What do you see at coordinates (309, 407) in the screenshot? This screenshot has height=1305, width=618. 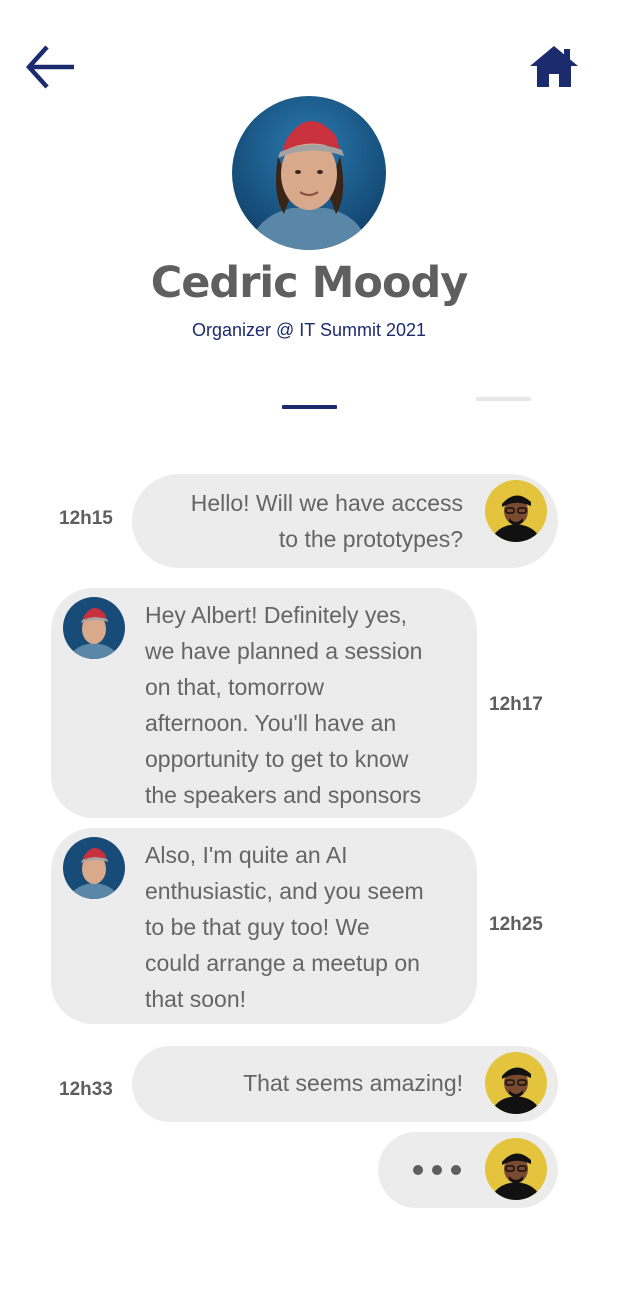 I see `tab-chat` at bounding box center [309, 407].